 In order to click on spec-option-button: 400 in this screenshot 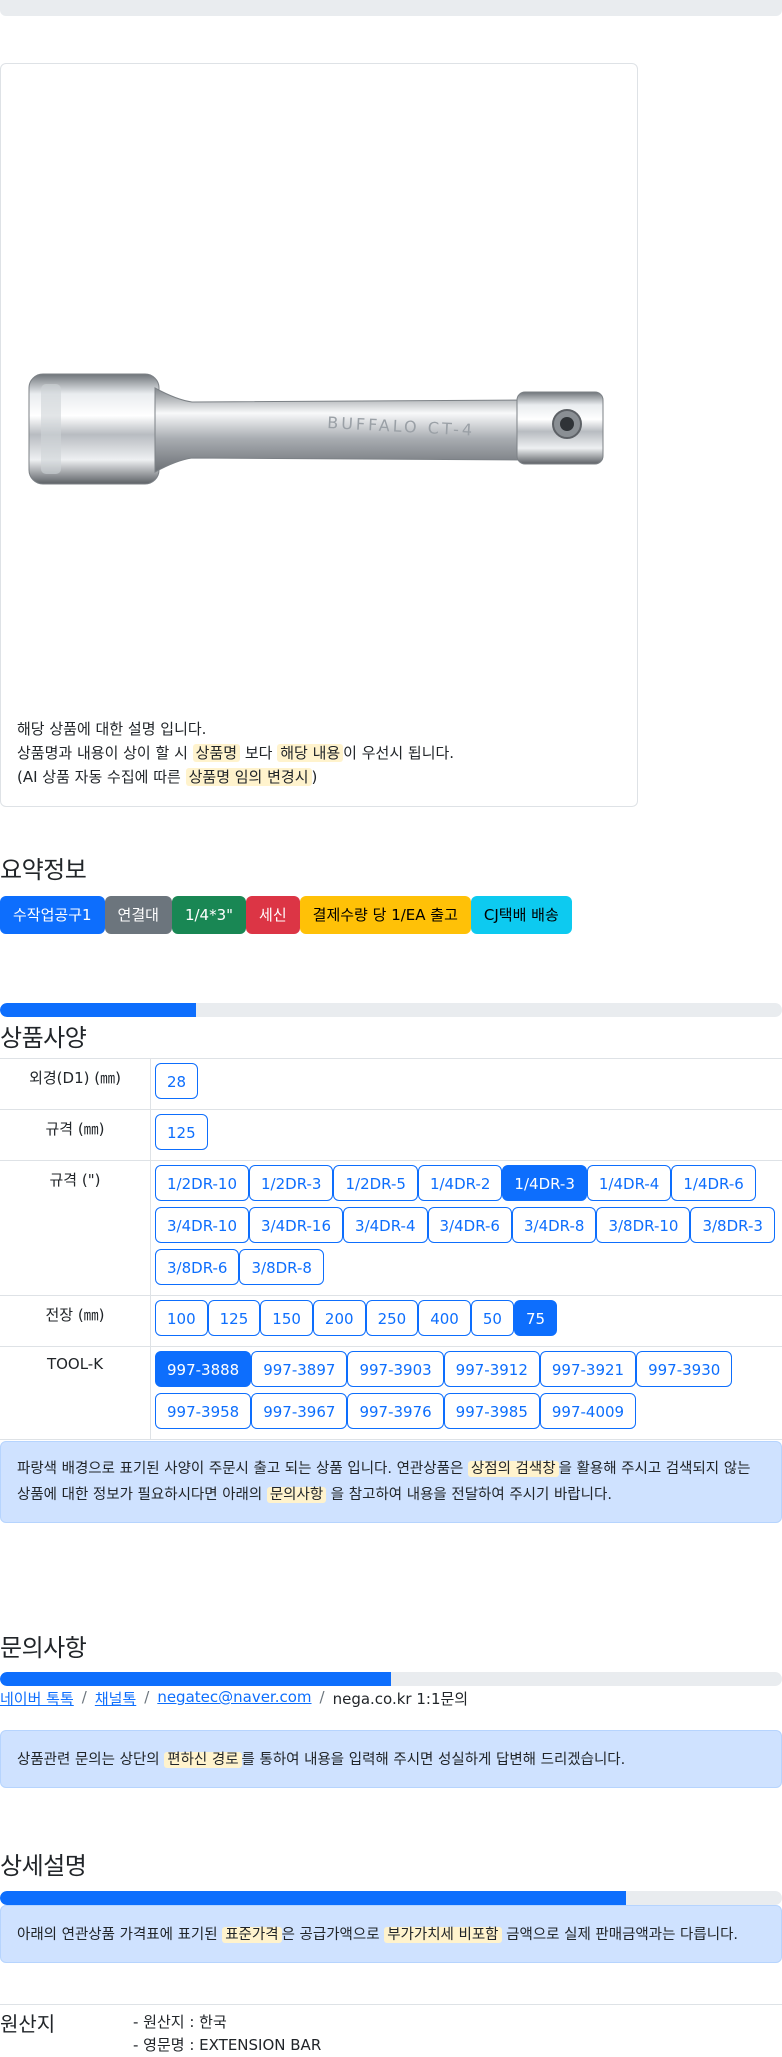, I will do `click(444, 1318)`.